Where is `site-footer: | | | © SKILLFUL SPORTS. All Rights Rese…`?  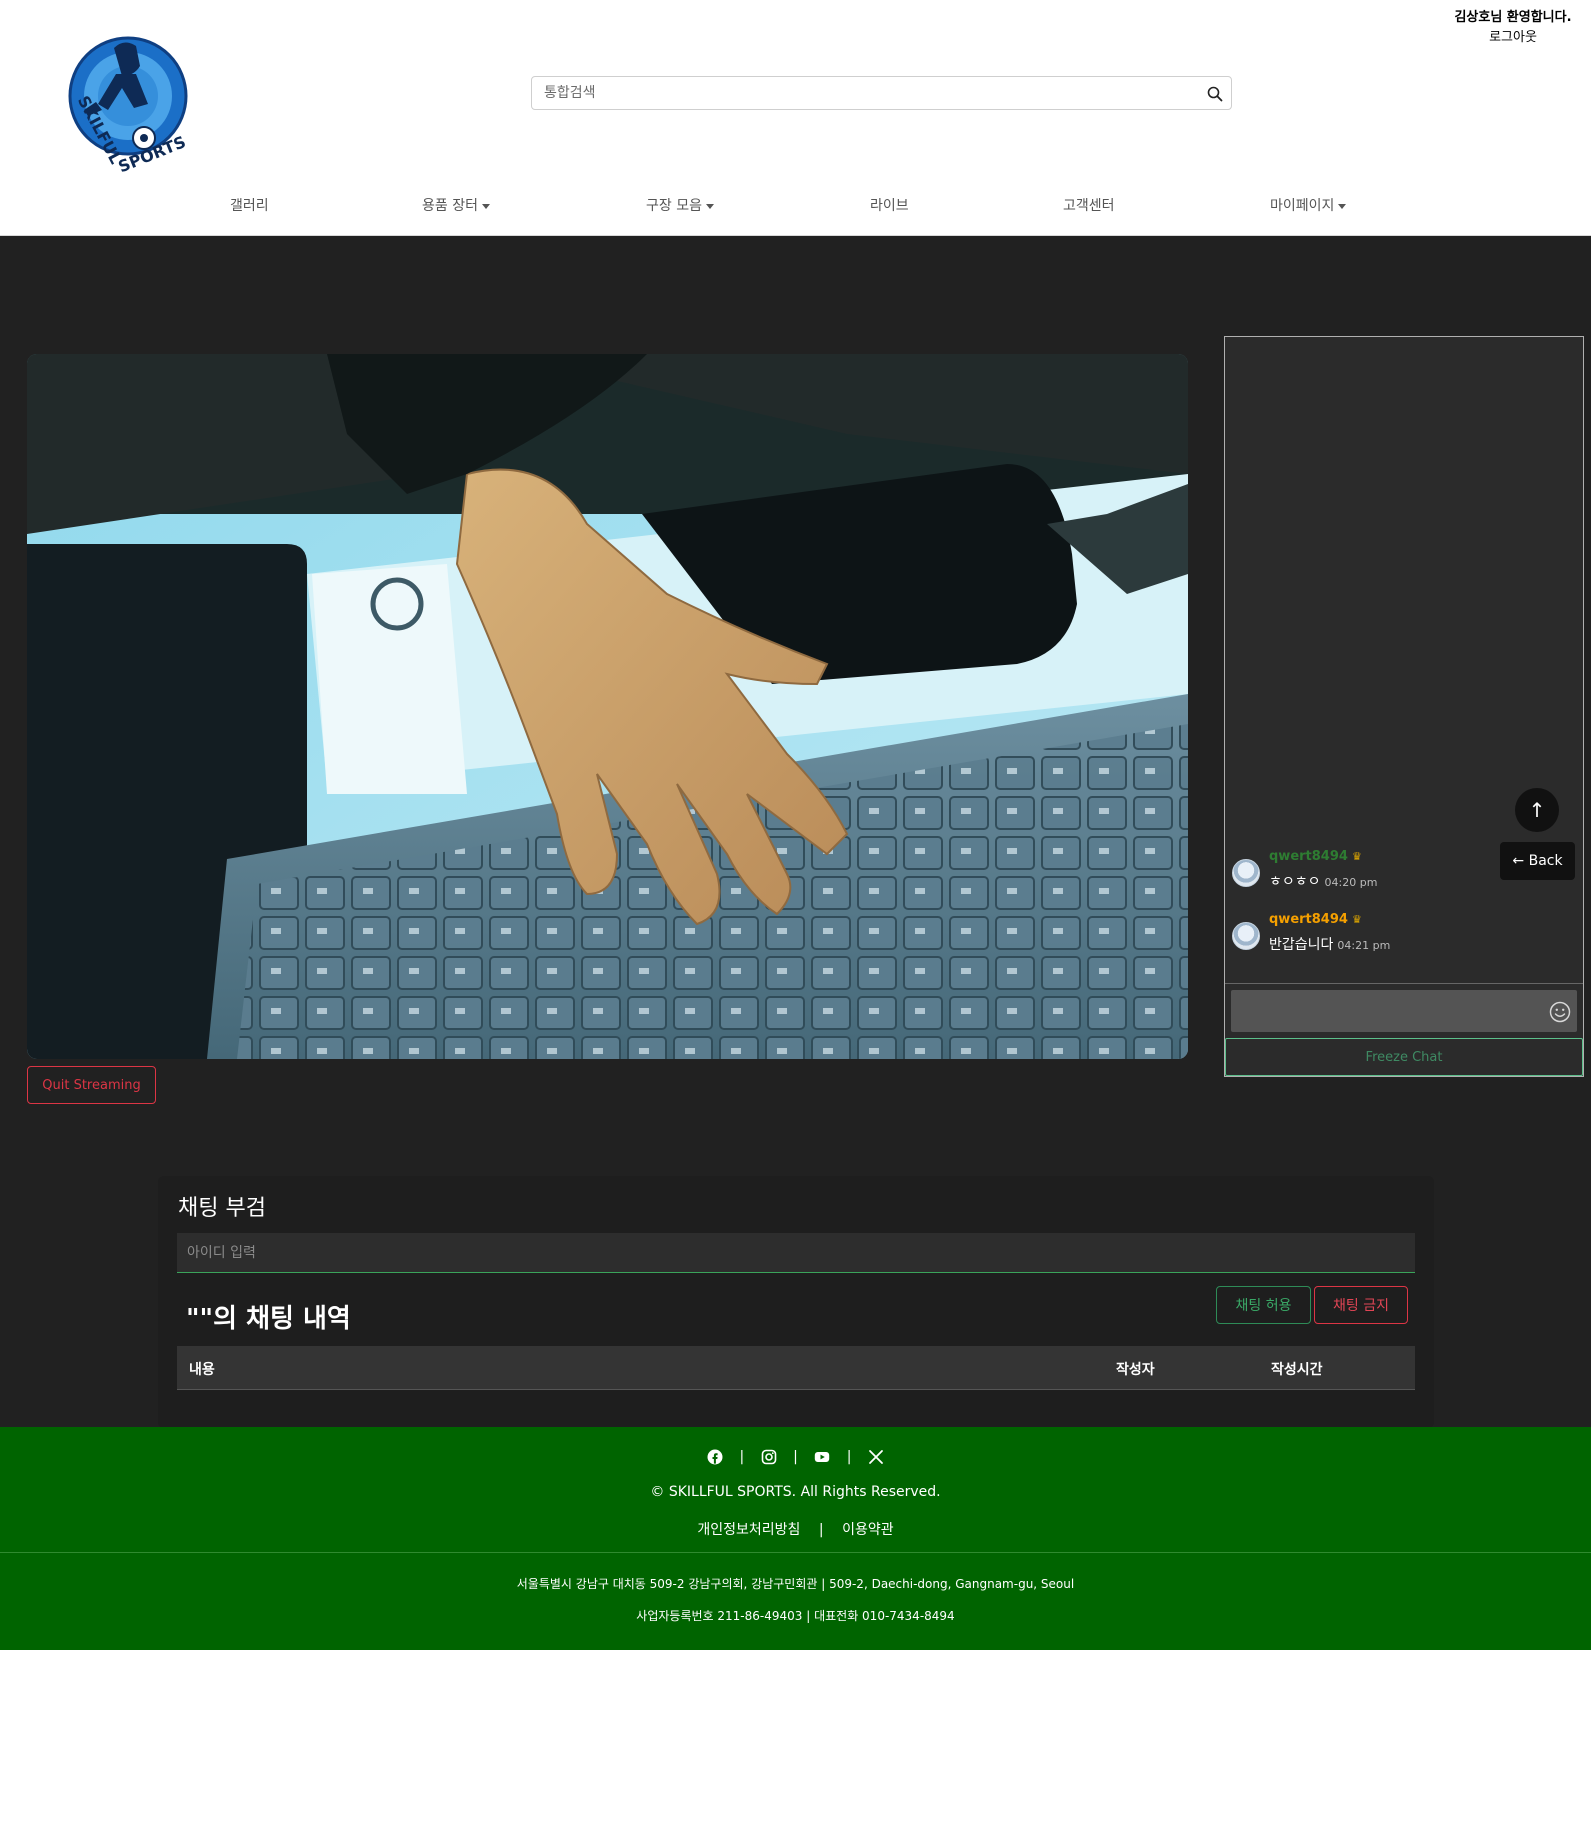 site-footer: | | | © SKILLFUL SPORTS. All Rights Rese… is located at coordinates (795, 1538).